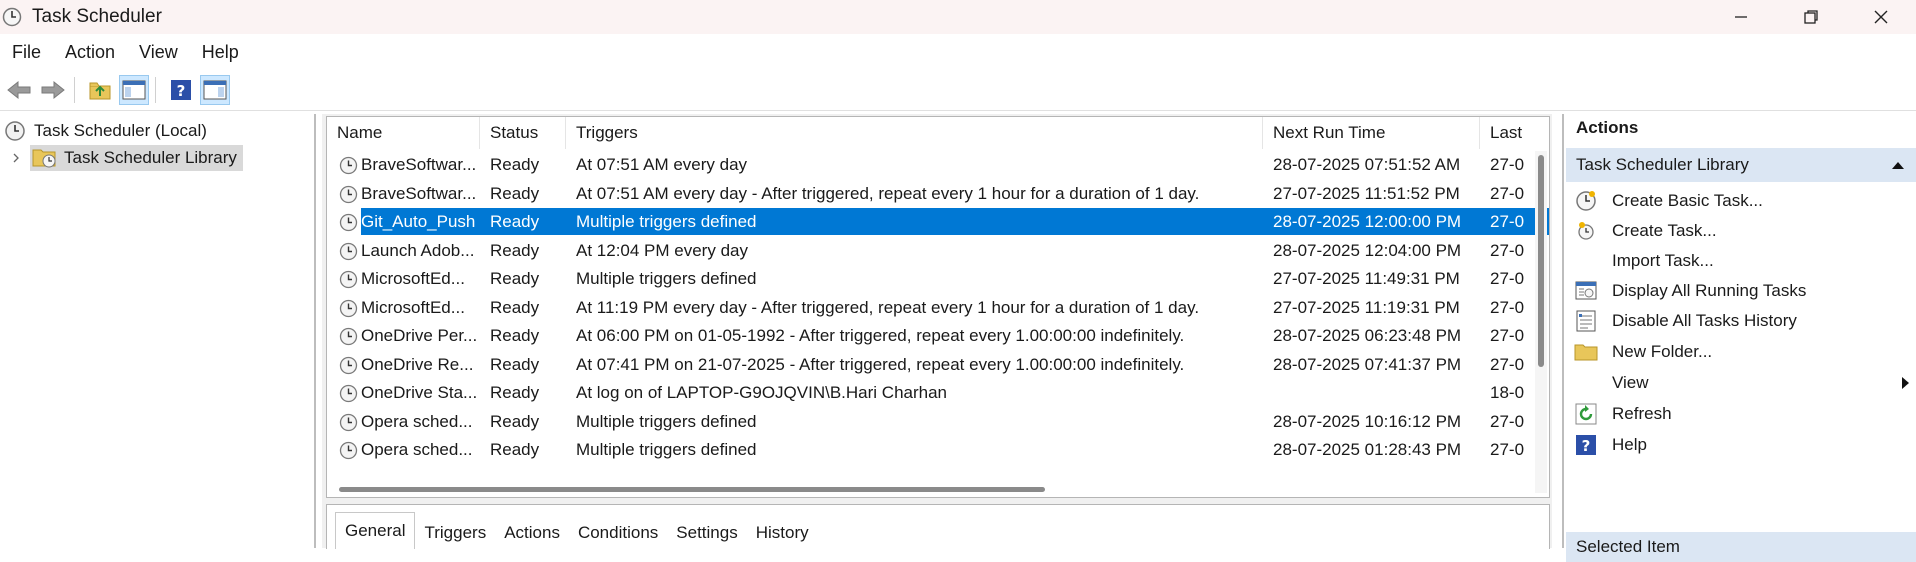 The height and width of the screenshot is (562, 1916). I want to click on help-button: ?, so click(181, 90).